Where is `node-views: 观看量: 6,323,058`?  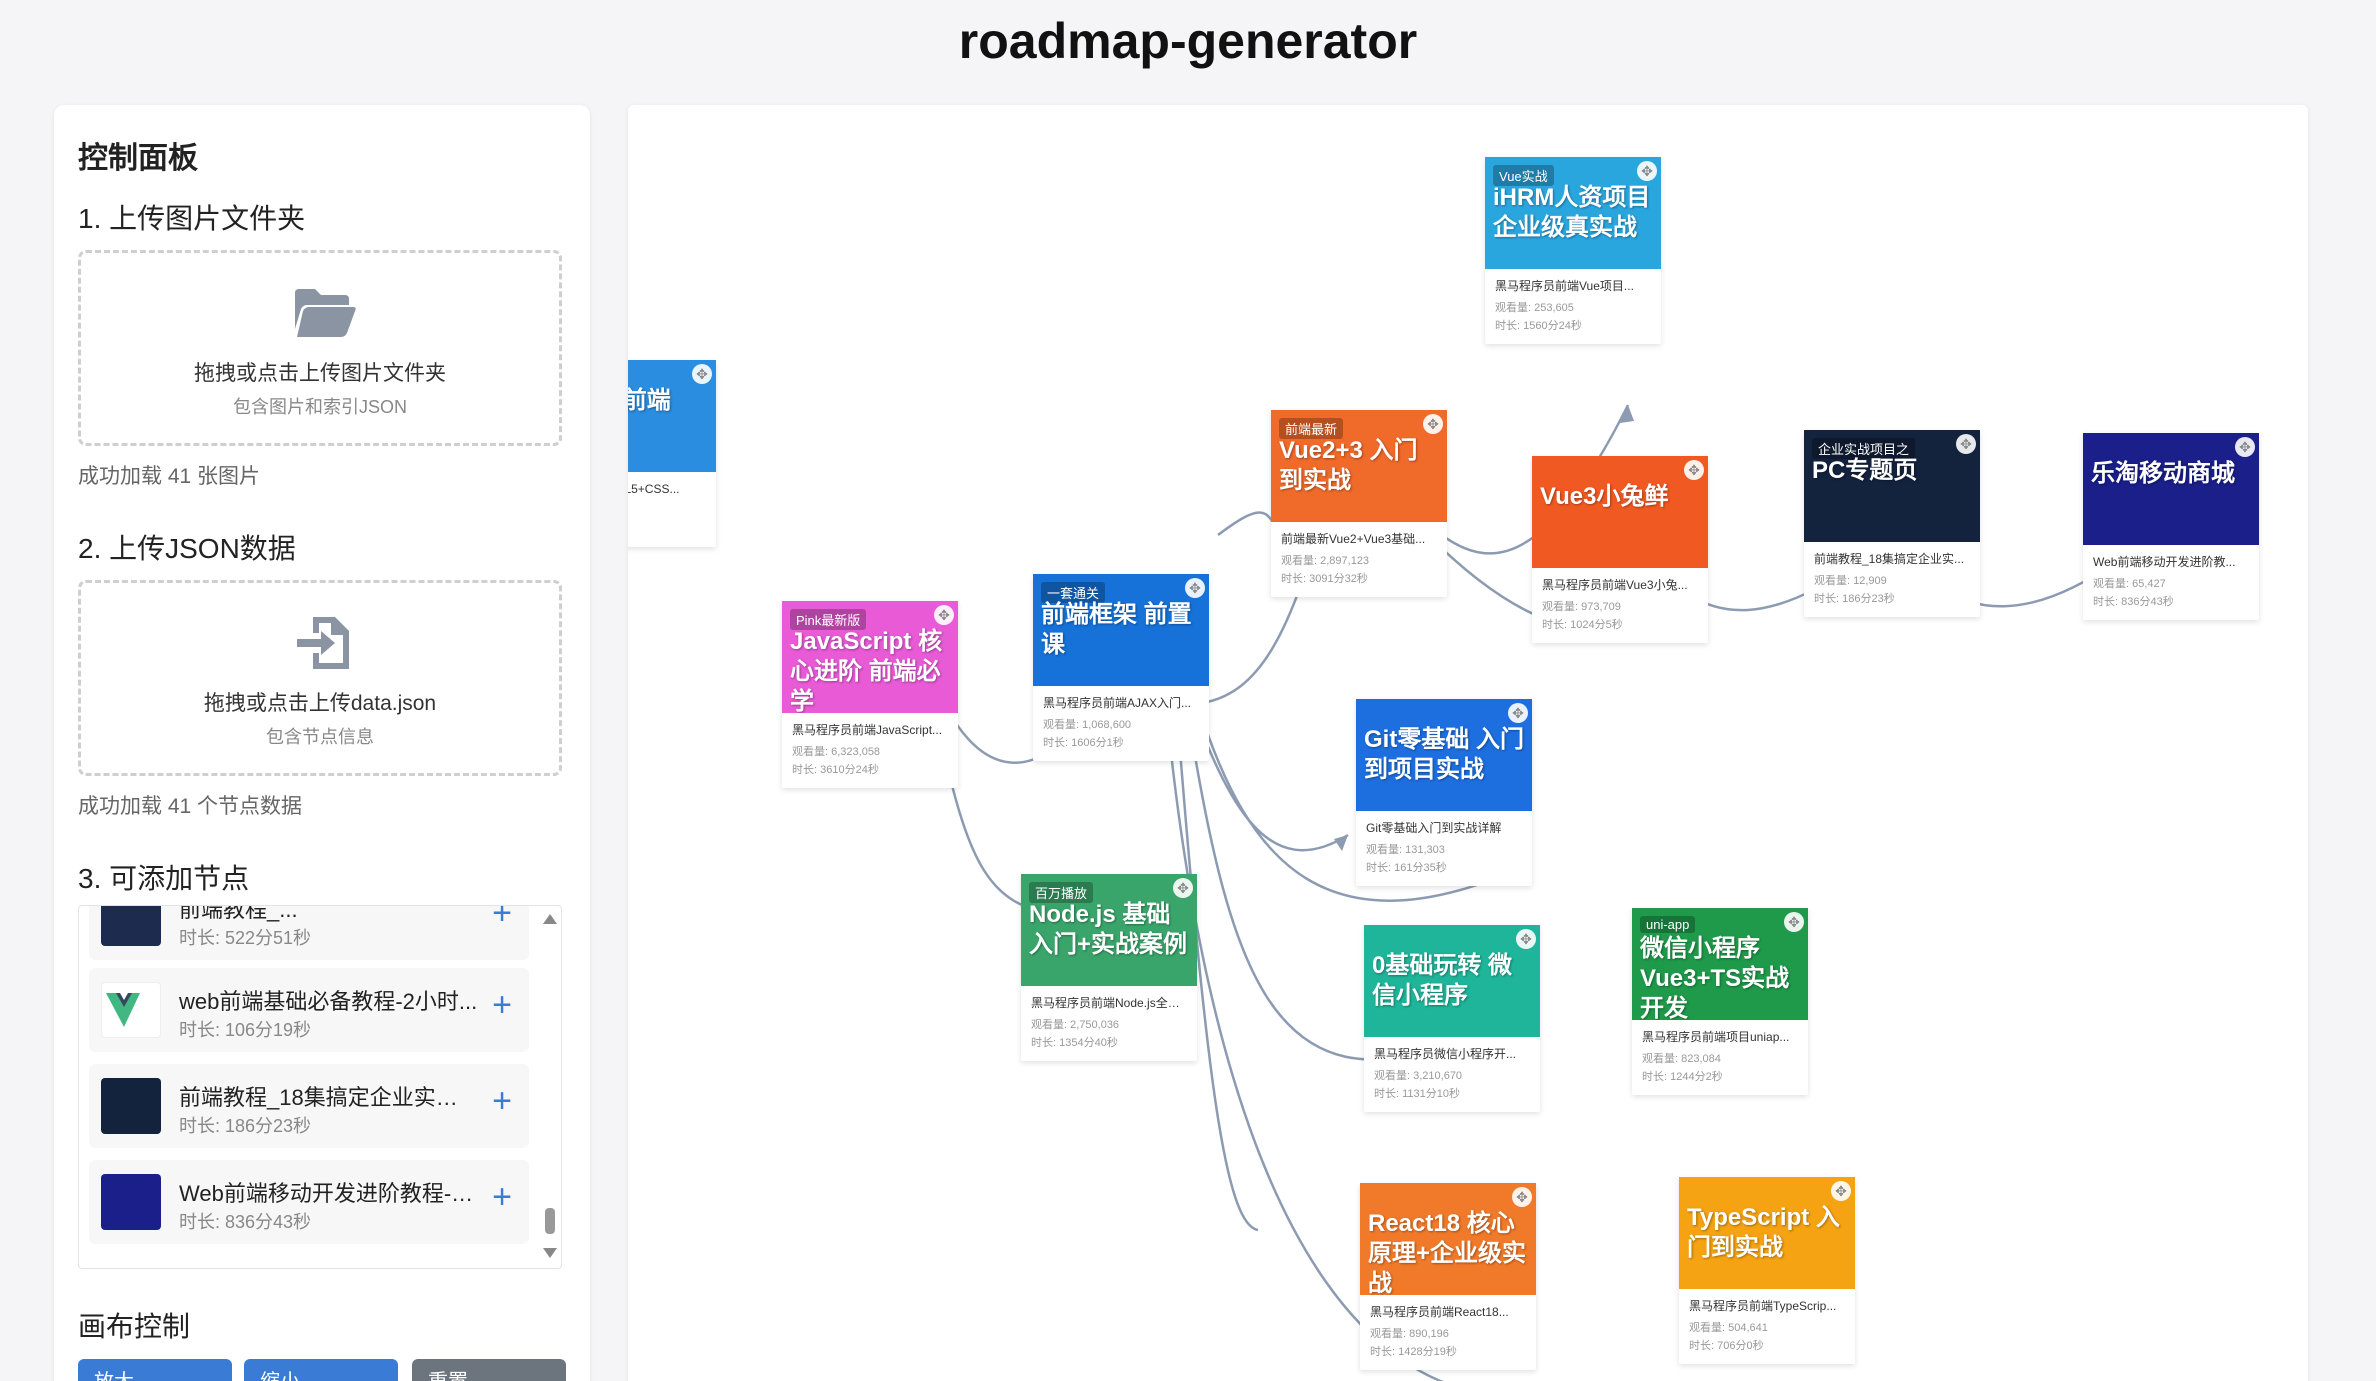 node-views: 观看量: 6,323,058 is located at coordinates (836, 752).